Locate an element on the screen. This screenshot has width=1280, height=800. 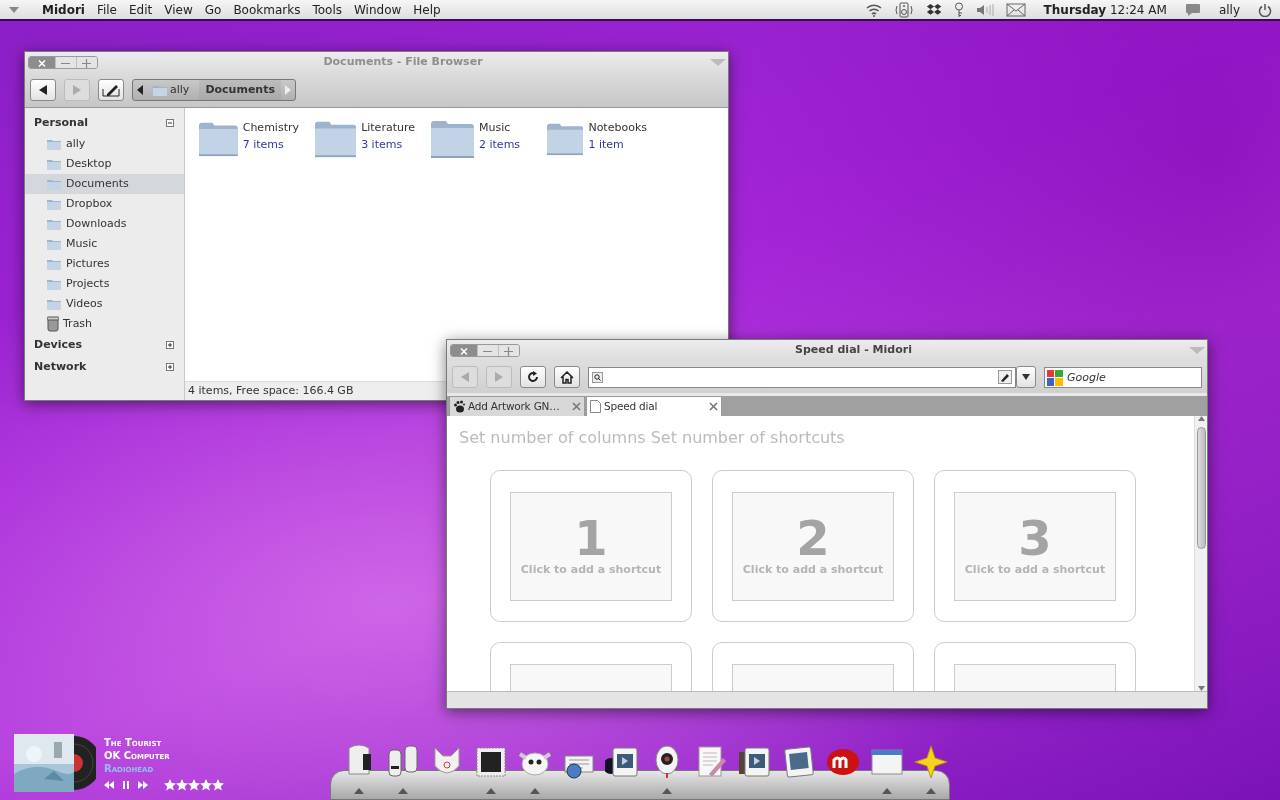
browser-tab: Speed dial is located at coordinates (654, 406).